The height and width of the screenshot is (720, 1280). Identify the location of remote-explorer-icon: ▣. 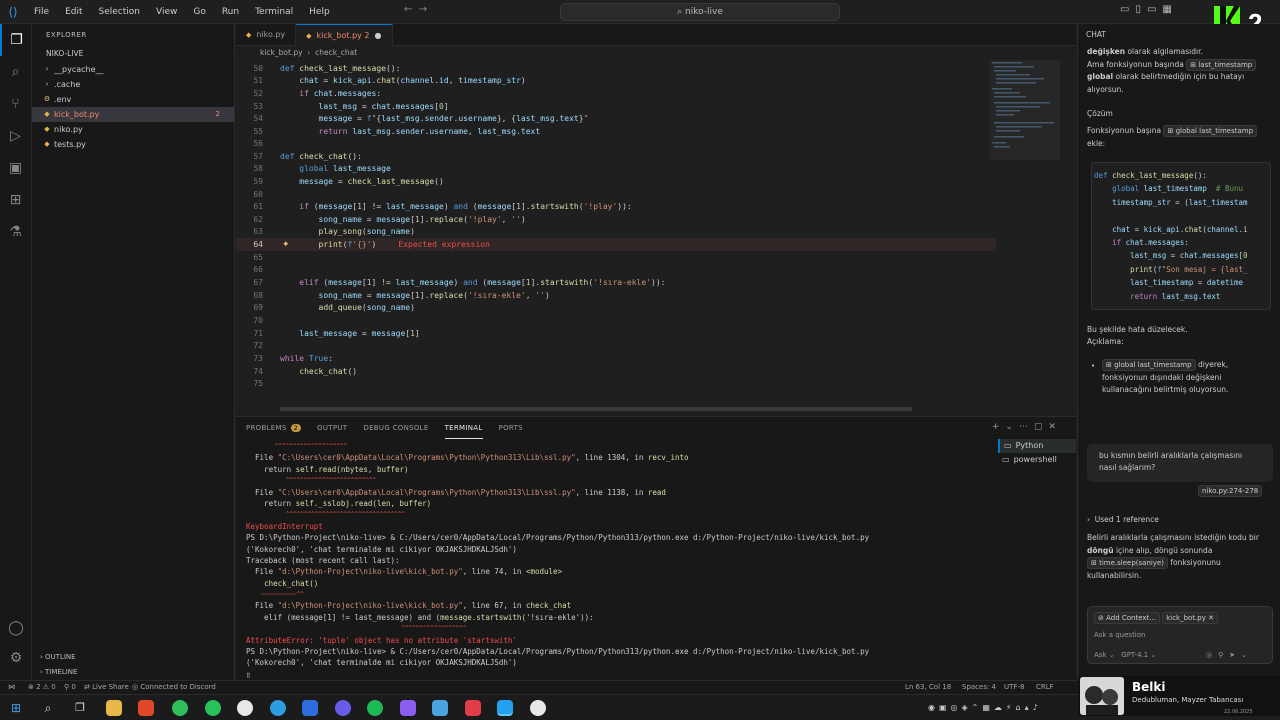
(15, 168).